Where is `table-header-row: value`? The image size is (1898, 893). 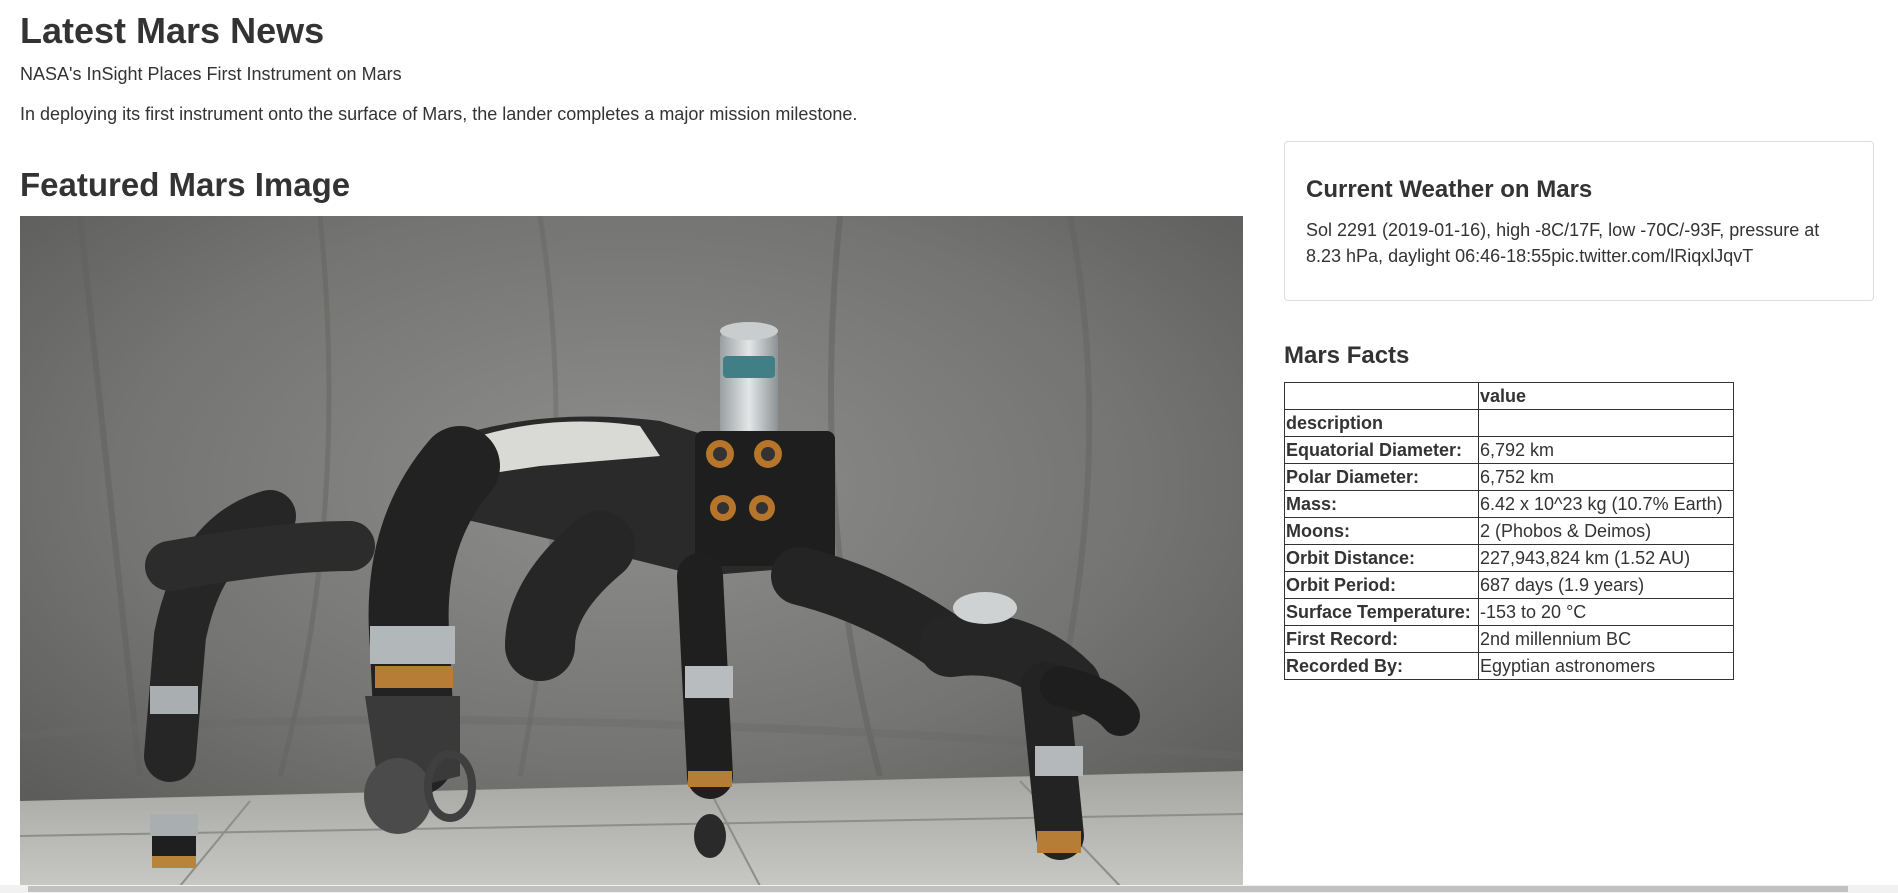 table-header-row: value is located at coordinates (1509, 396).